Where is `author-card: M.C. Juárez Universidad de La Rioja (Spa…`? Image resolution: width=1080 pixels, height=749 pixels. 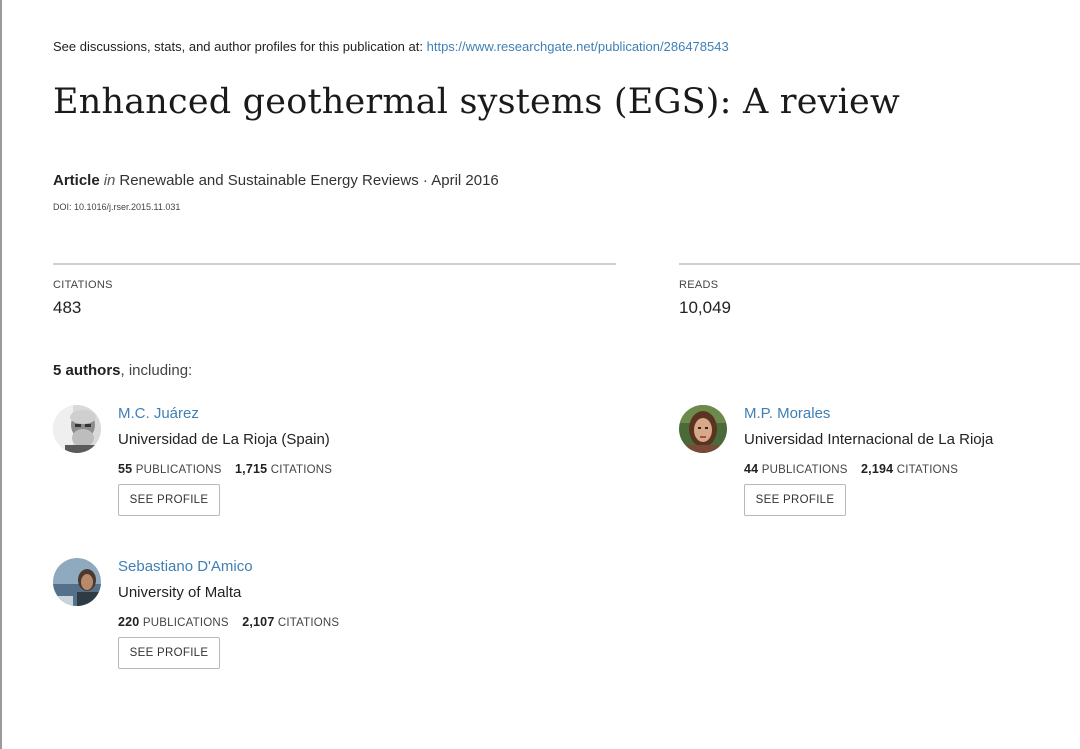
author-card: M.C. Juárez Universidad de La Rioja (Spa… is located at coordinates (253, 470).